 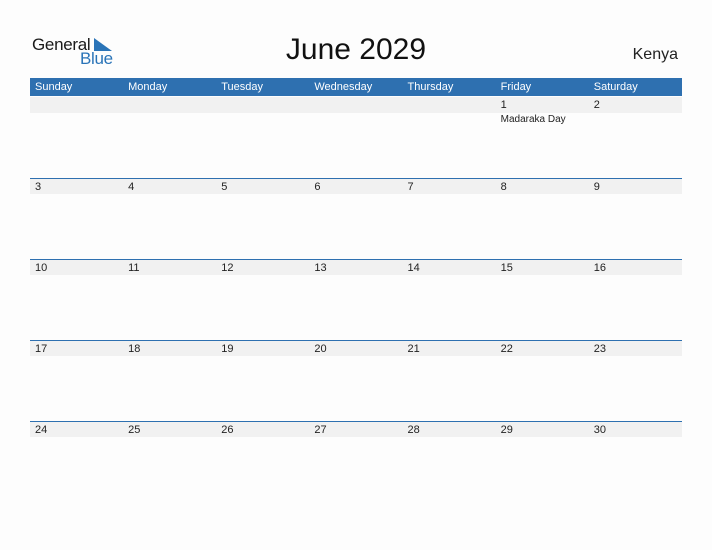 What do you see at coordinates (356, 186) in the screenshot?
I see `date-strip: 3 4 5 6 7 8 9` at bounding box center [356, 186].